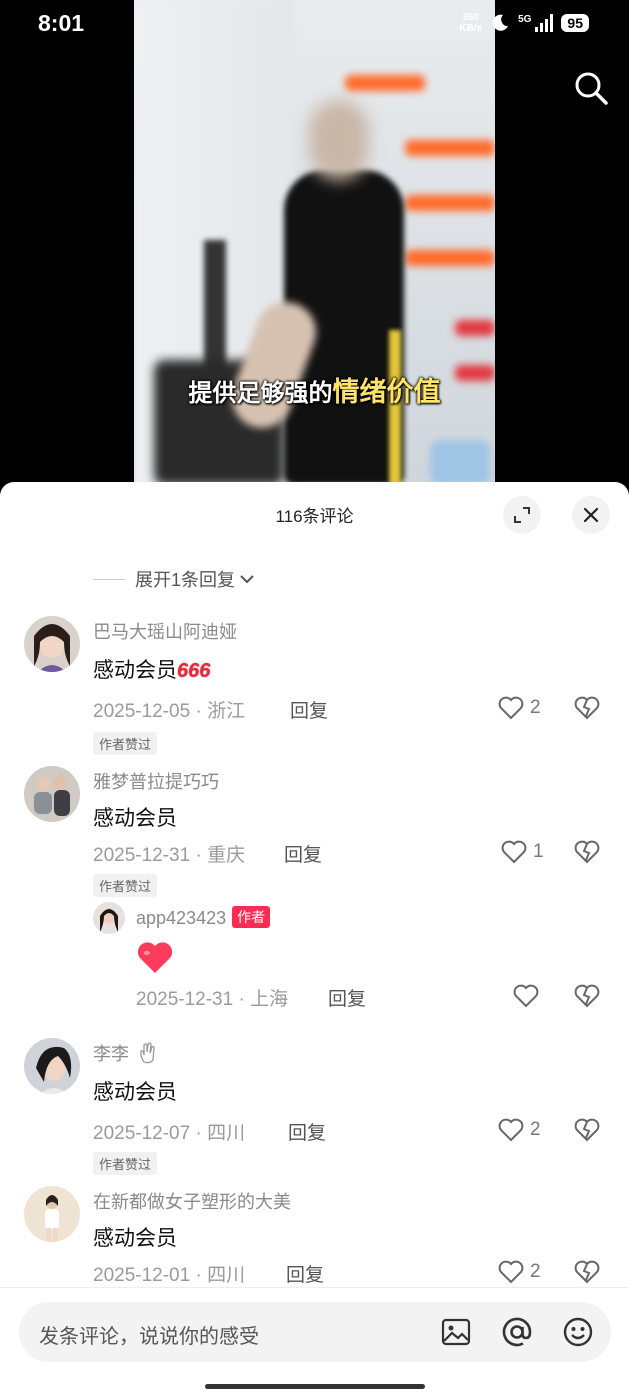 Image resolution: width=629 pixels, height=1399 pixels. Describe the element at coordinates (578, 1332) in the screenshot. I see `emoji-icon` at that location.